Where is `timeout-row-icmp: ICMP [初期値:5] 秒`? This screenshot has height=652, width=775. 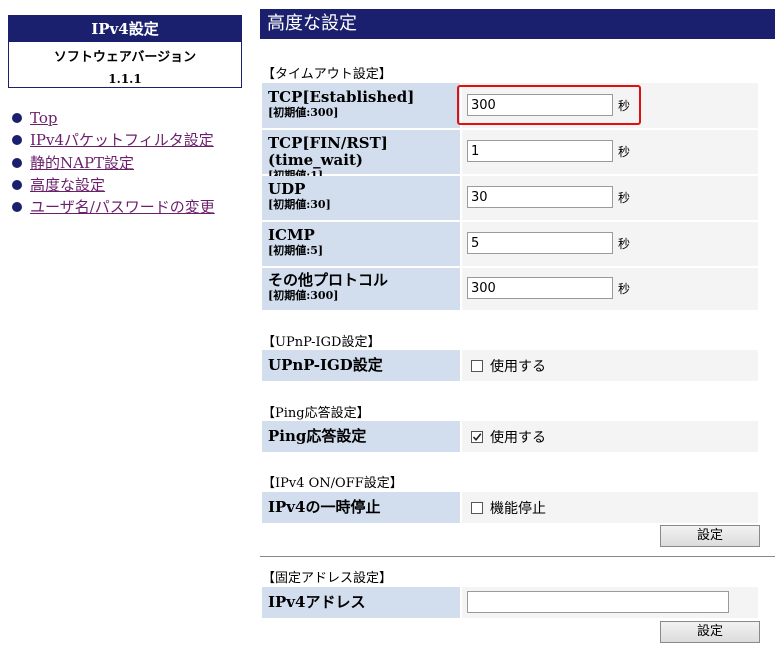
timeout-row-icmp: ICMP [初期値:5] 秒 is located at coordinates (510, 244).